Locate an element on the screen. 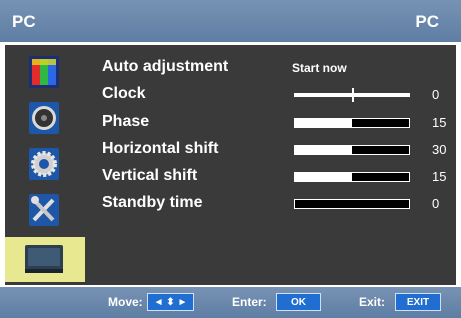 The width and height of the screenshot is (461, 318). header-title-left: PC is located at coordinates (24, 21).